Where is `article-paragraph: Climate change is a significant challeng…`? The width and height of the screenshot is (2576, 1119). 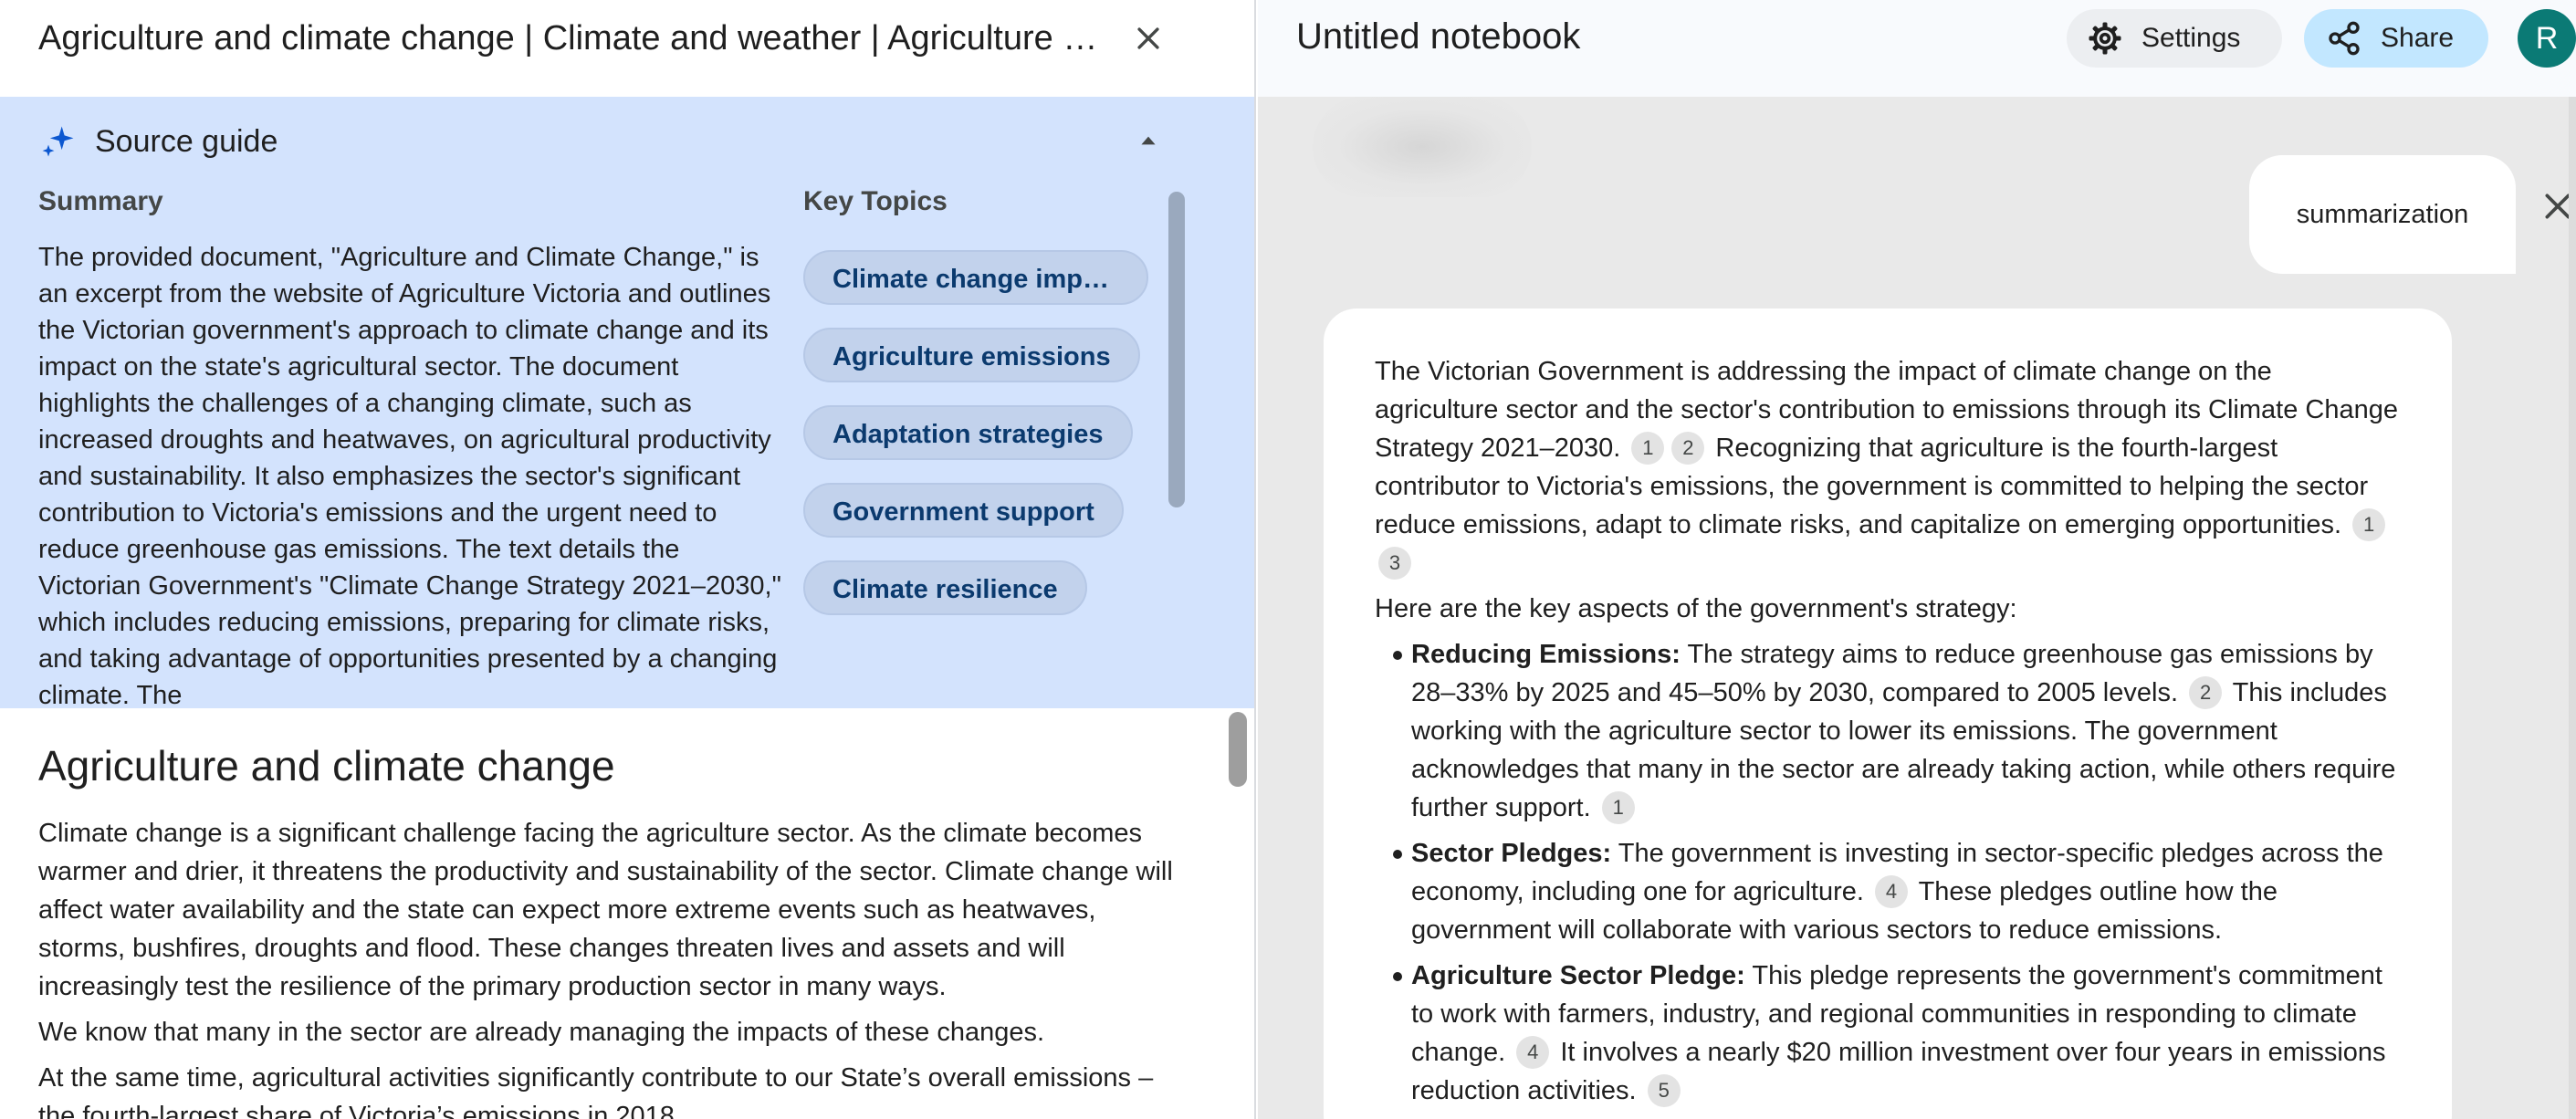
article-paragraph: Climate change is a significant challeng… is located at coordinates (605, 910).